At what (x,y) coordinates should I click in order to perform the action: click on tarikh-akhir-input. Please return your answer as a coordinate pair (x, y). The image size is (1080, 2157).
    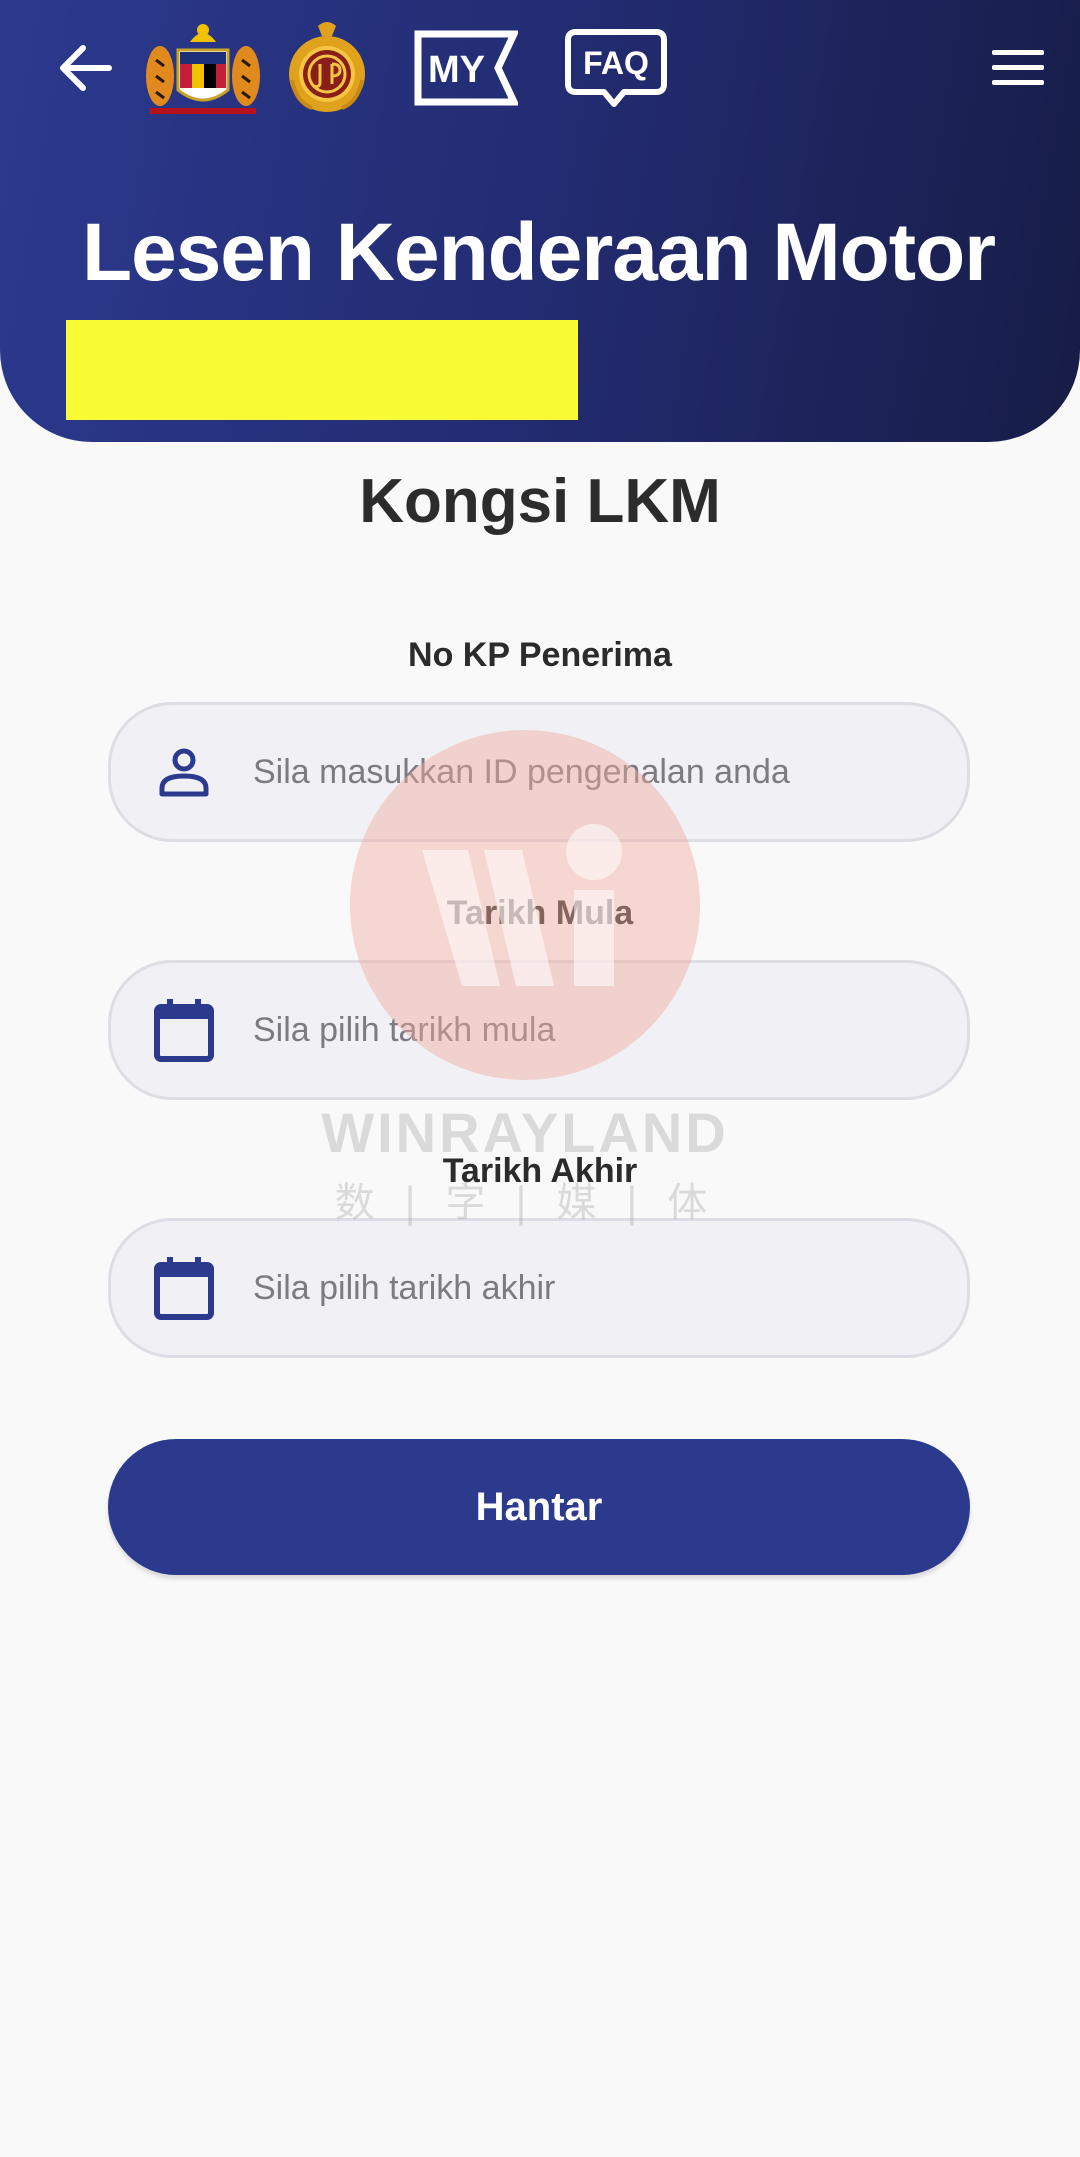
    Looking at the image, I should click on (595, 1288).